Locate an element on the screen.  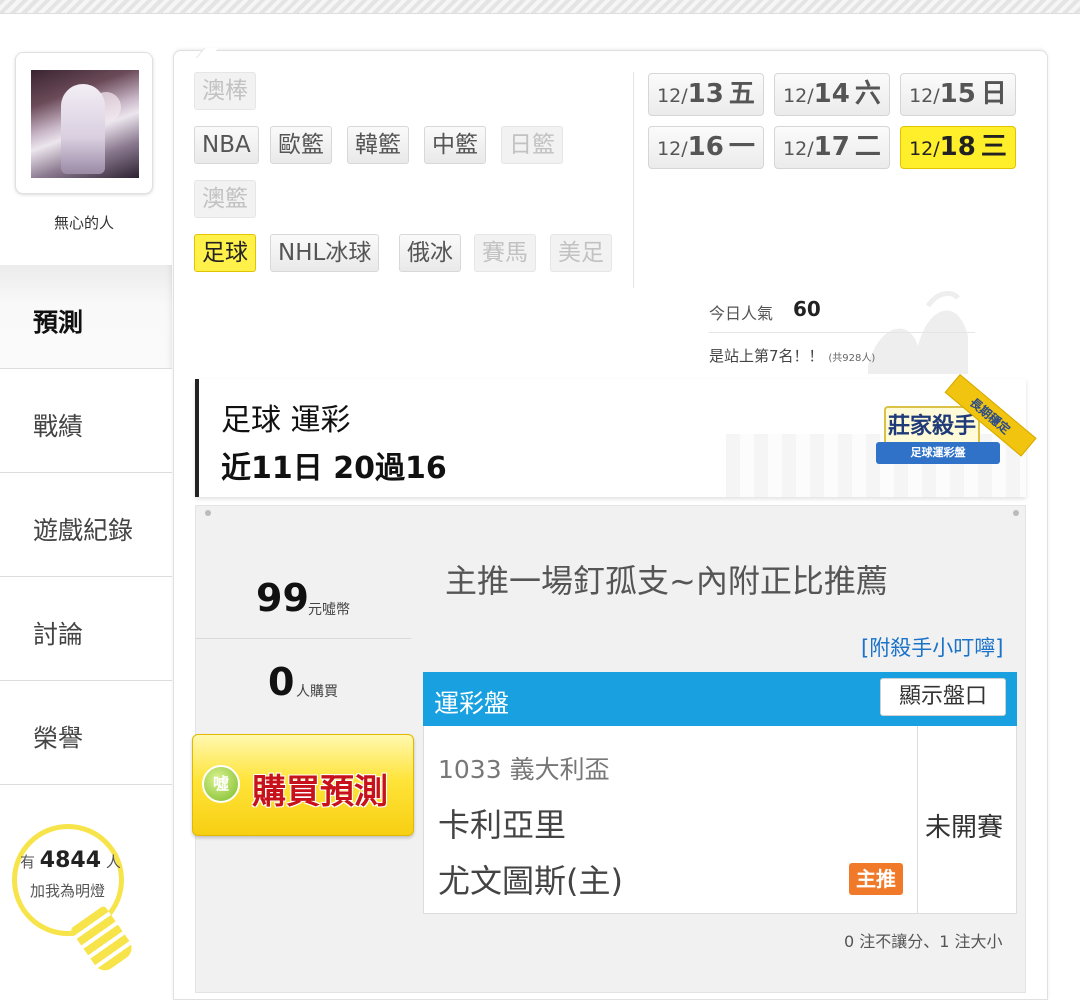
sport-tab-nhl: NHL冰球 is located at coordinates (325, 253).